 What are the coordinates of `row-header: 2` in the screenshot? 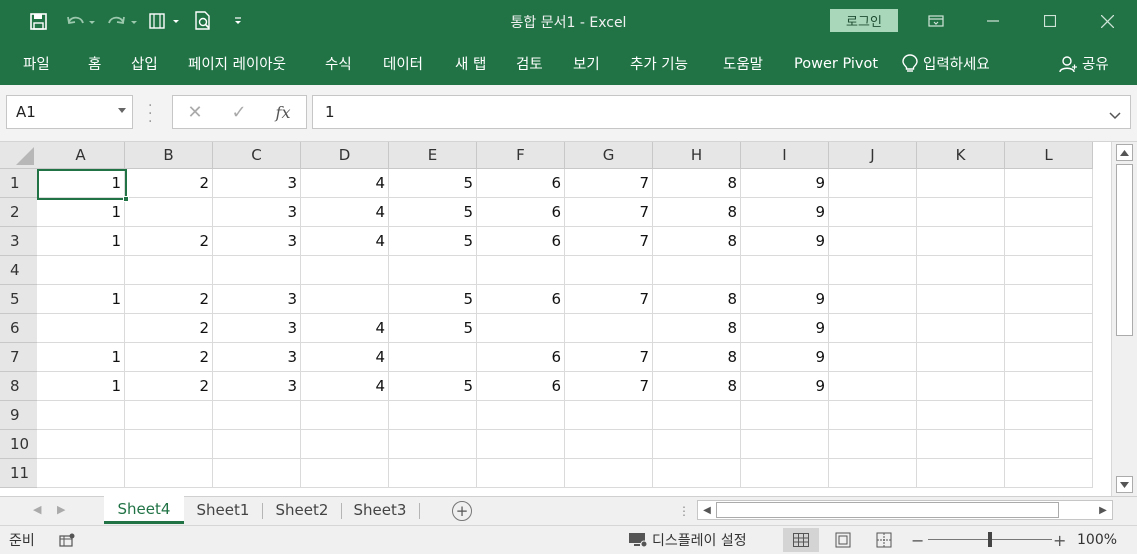 It's located at (19, 212).